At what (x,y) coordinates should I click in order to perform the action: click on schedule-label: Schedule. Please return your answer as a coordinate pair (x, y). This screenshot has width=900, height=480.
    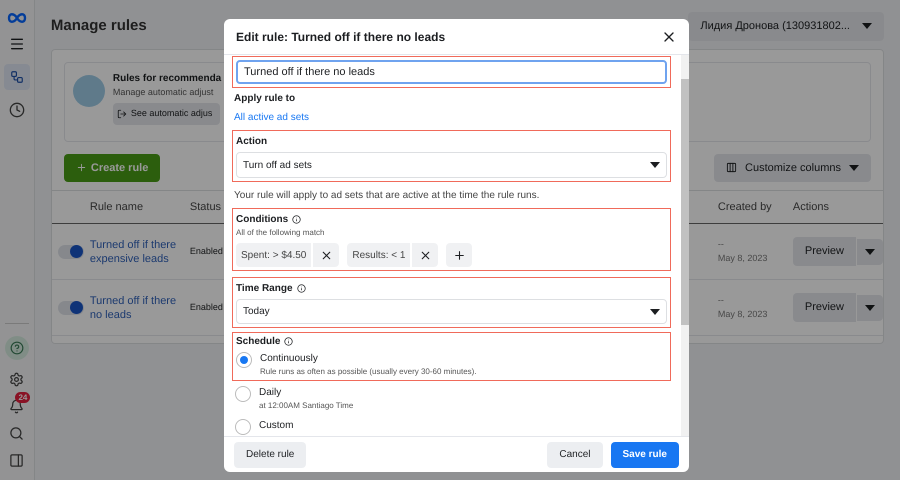
    Looking at the image, I should click on (258, 342).